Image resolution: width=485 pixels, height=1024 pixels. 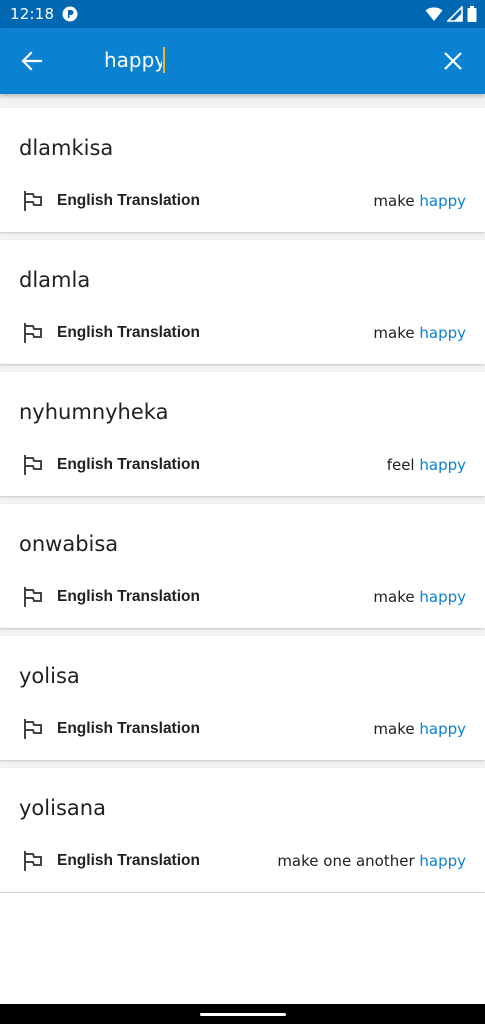 I want to click on result-word: dlamla, so click(x=55, y=280).